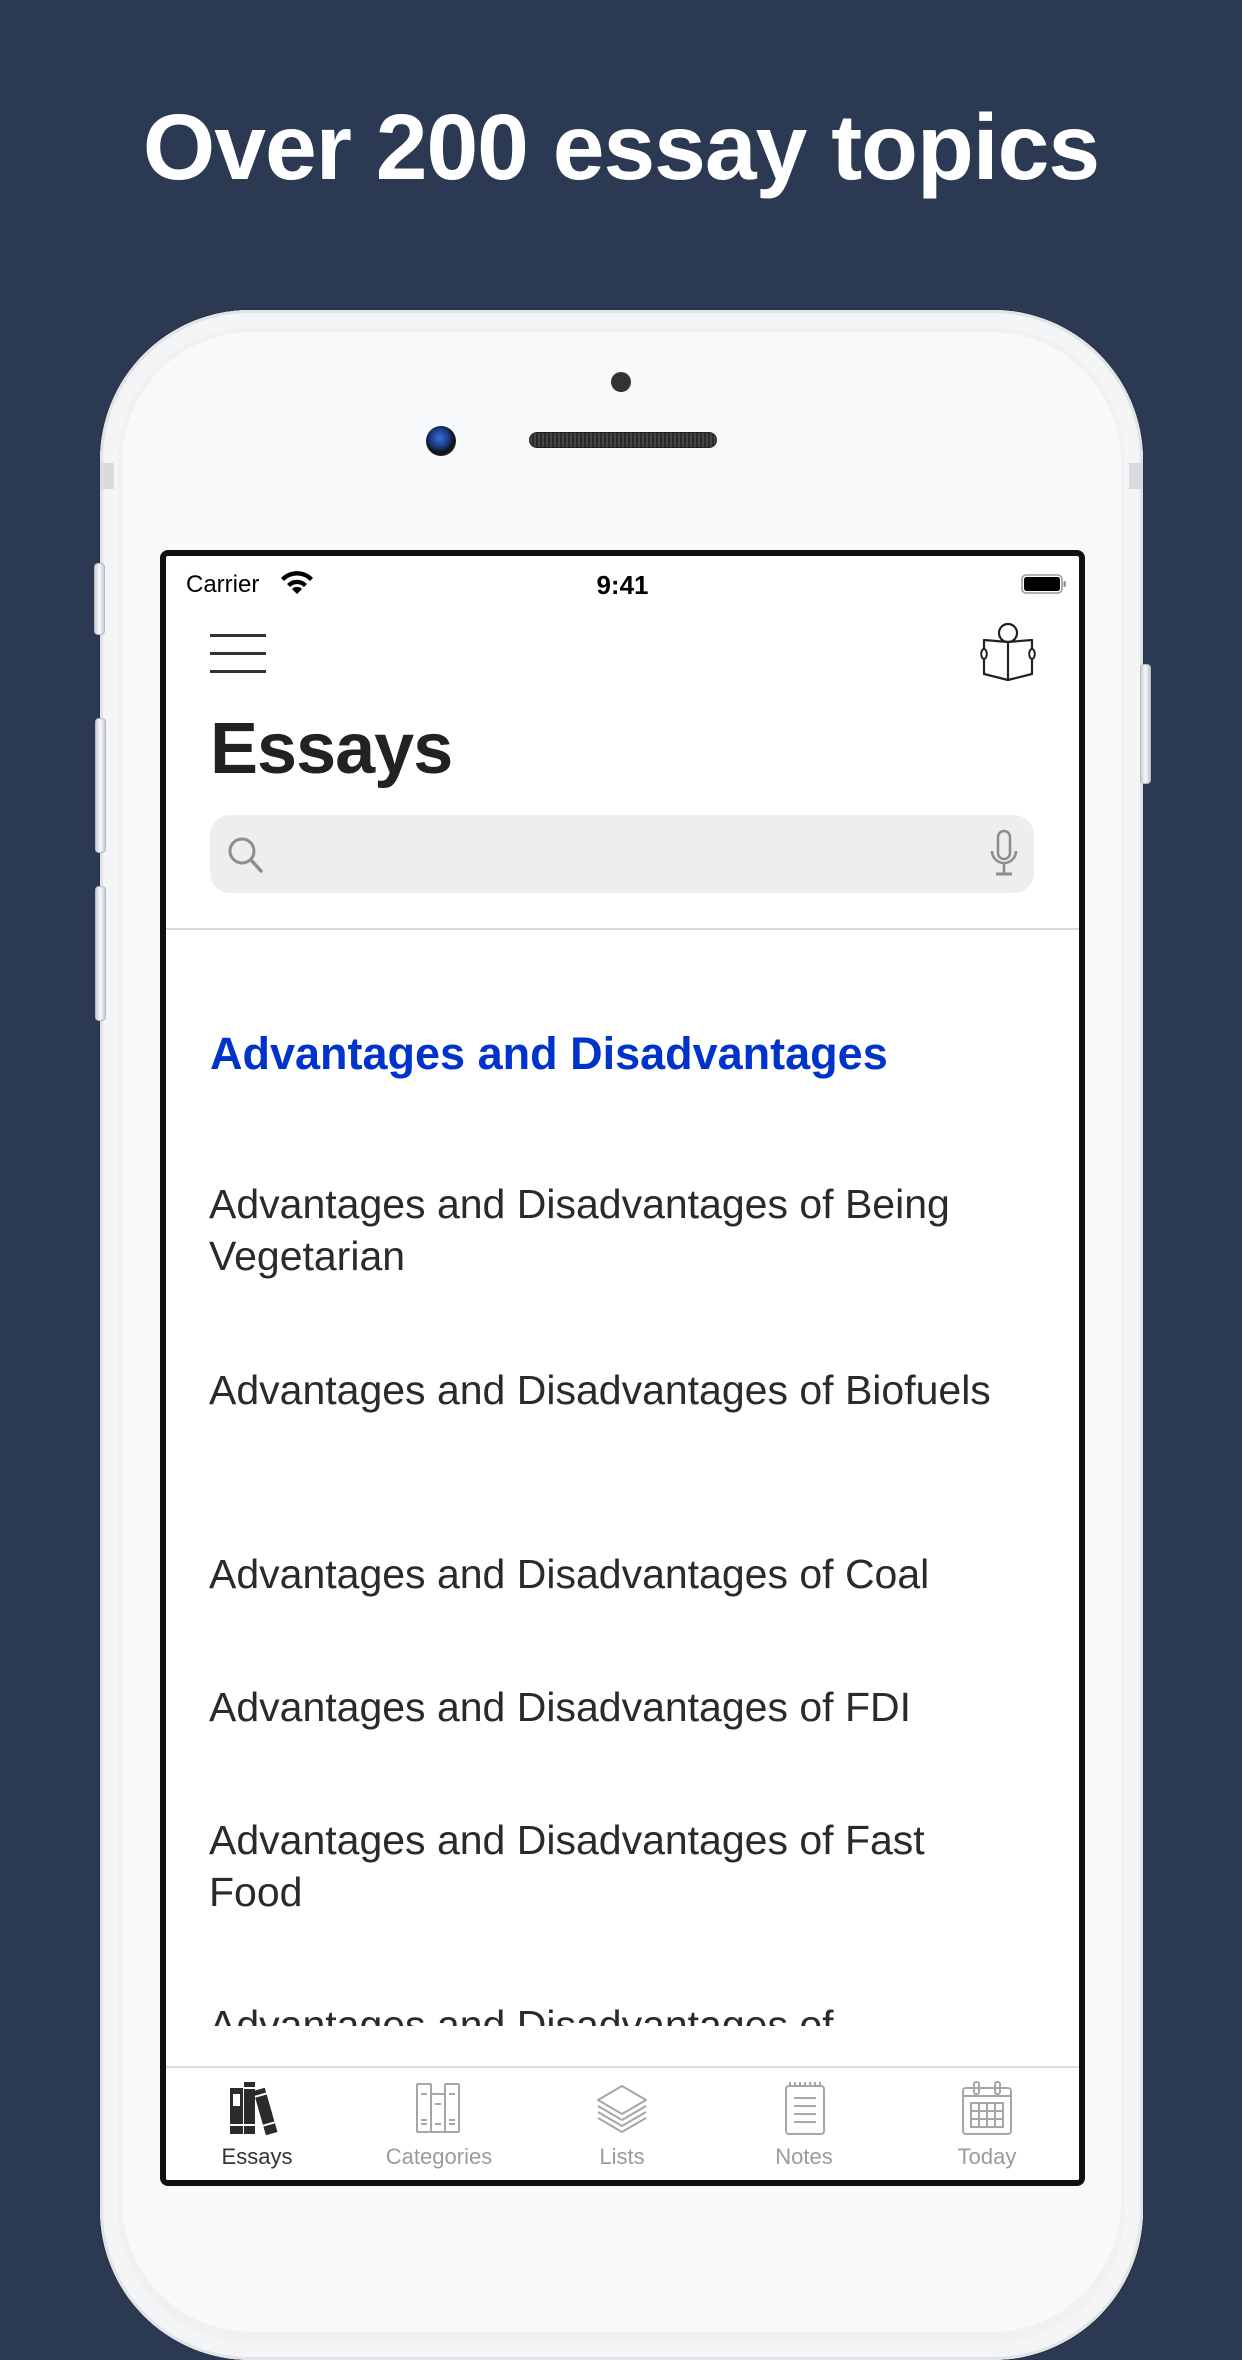 This screenshot has width=1242, height=2360. What do you see at coordinates (438, 2108) in the screenshot?
I see `bookshelf-icon` at bounding box center [438, 2108].